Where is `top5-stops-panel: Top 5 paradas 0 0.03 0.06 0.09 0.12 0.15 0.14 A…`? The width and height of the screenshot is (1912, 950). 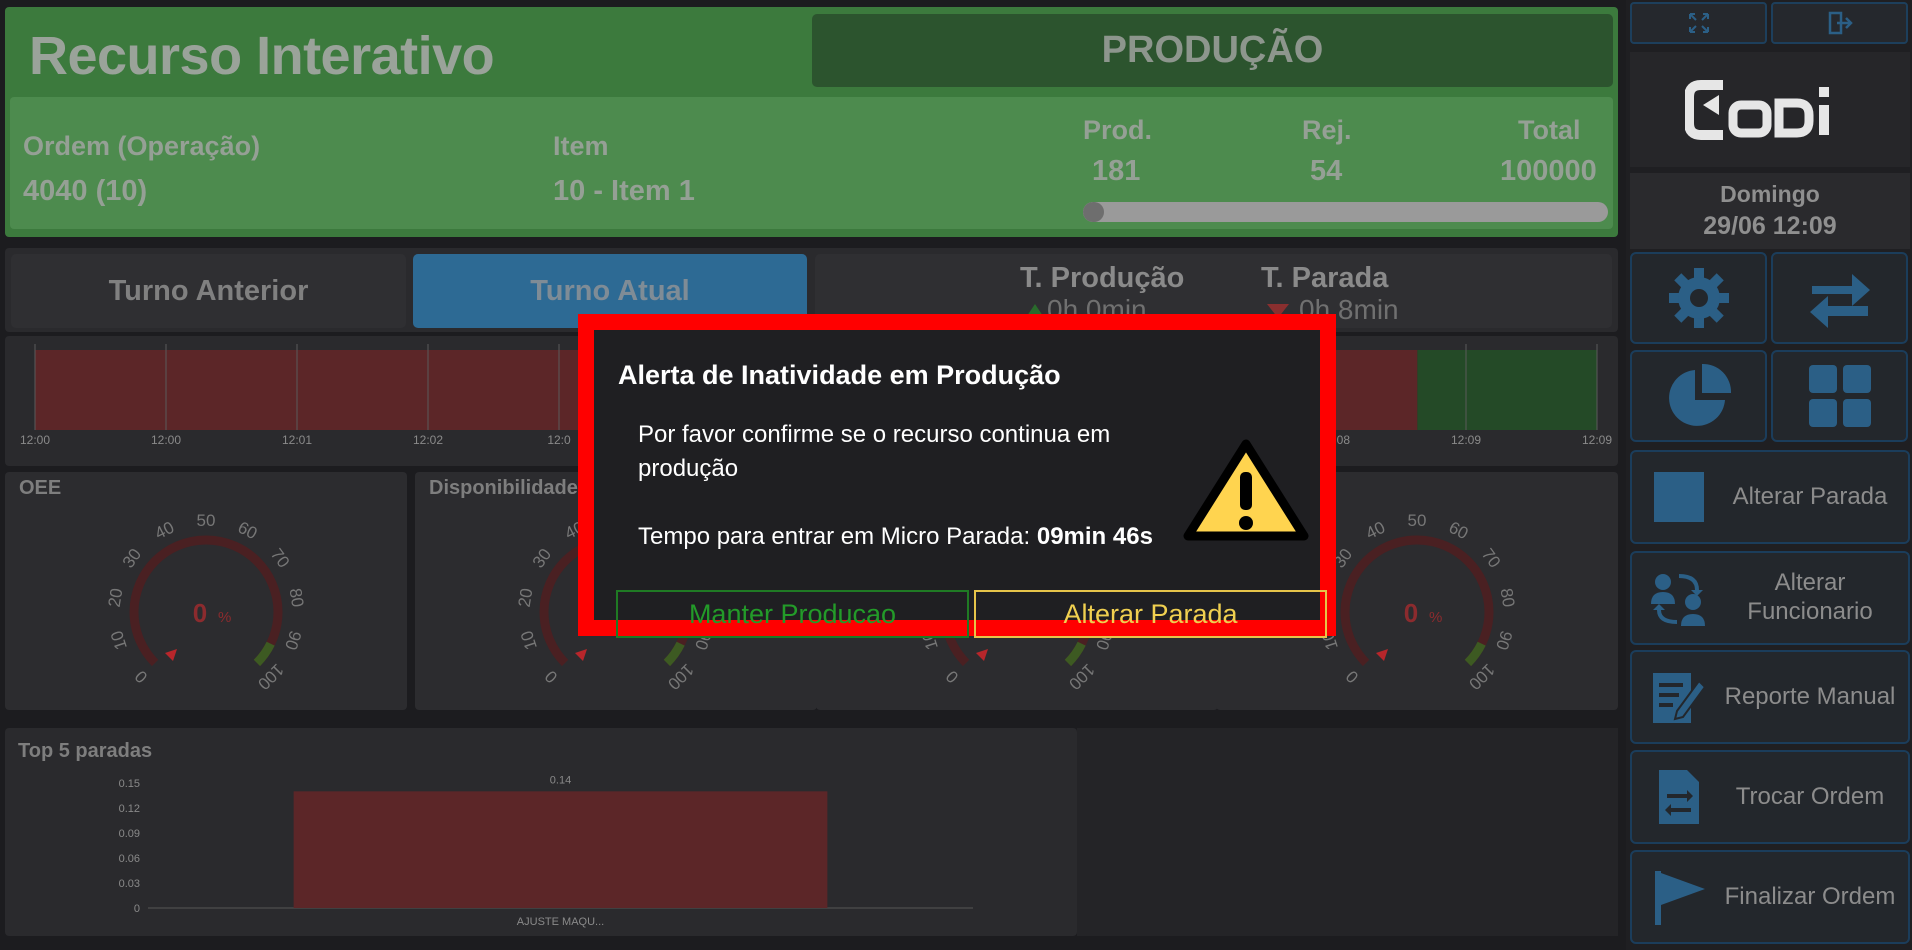
top5-stops-panel: Top 5 paradas 0 0.03 0.06 0.09 0.12 0.15 0.14 A… is located at coordinates (541, 832).